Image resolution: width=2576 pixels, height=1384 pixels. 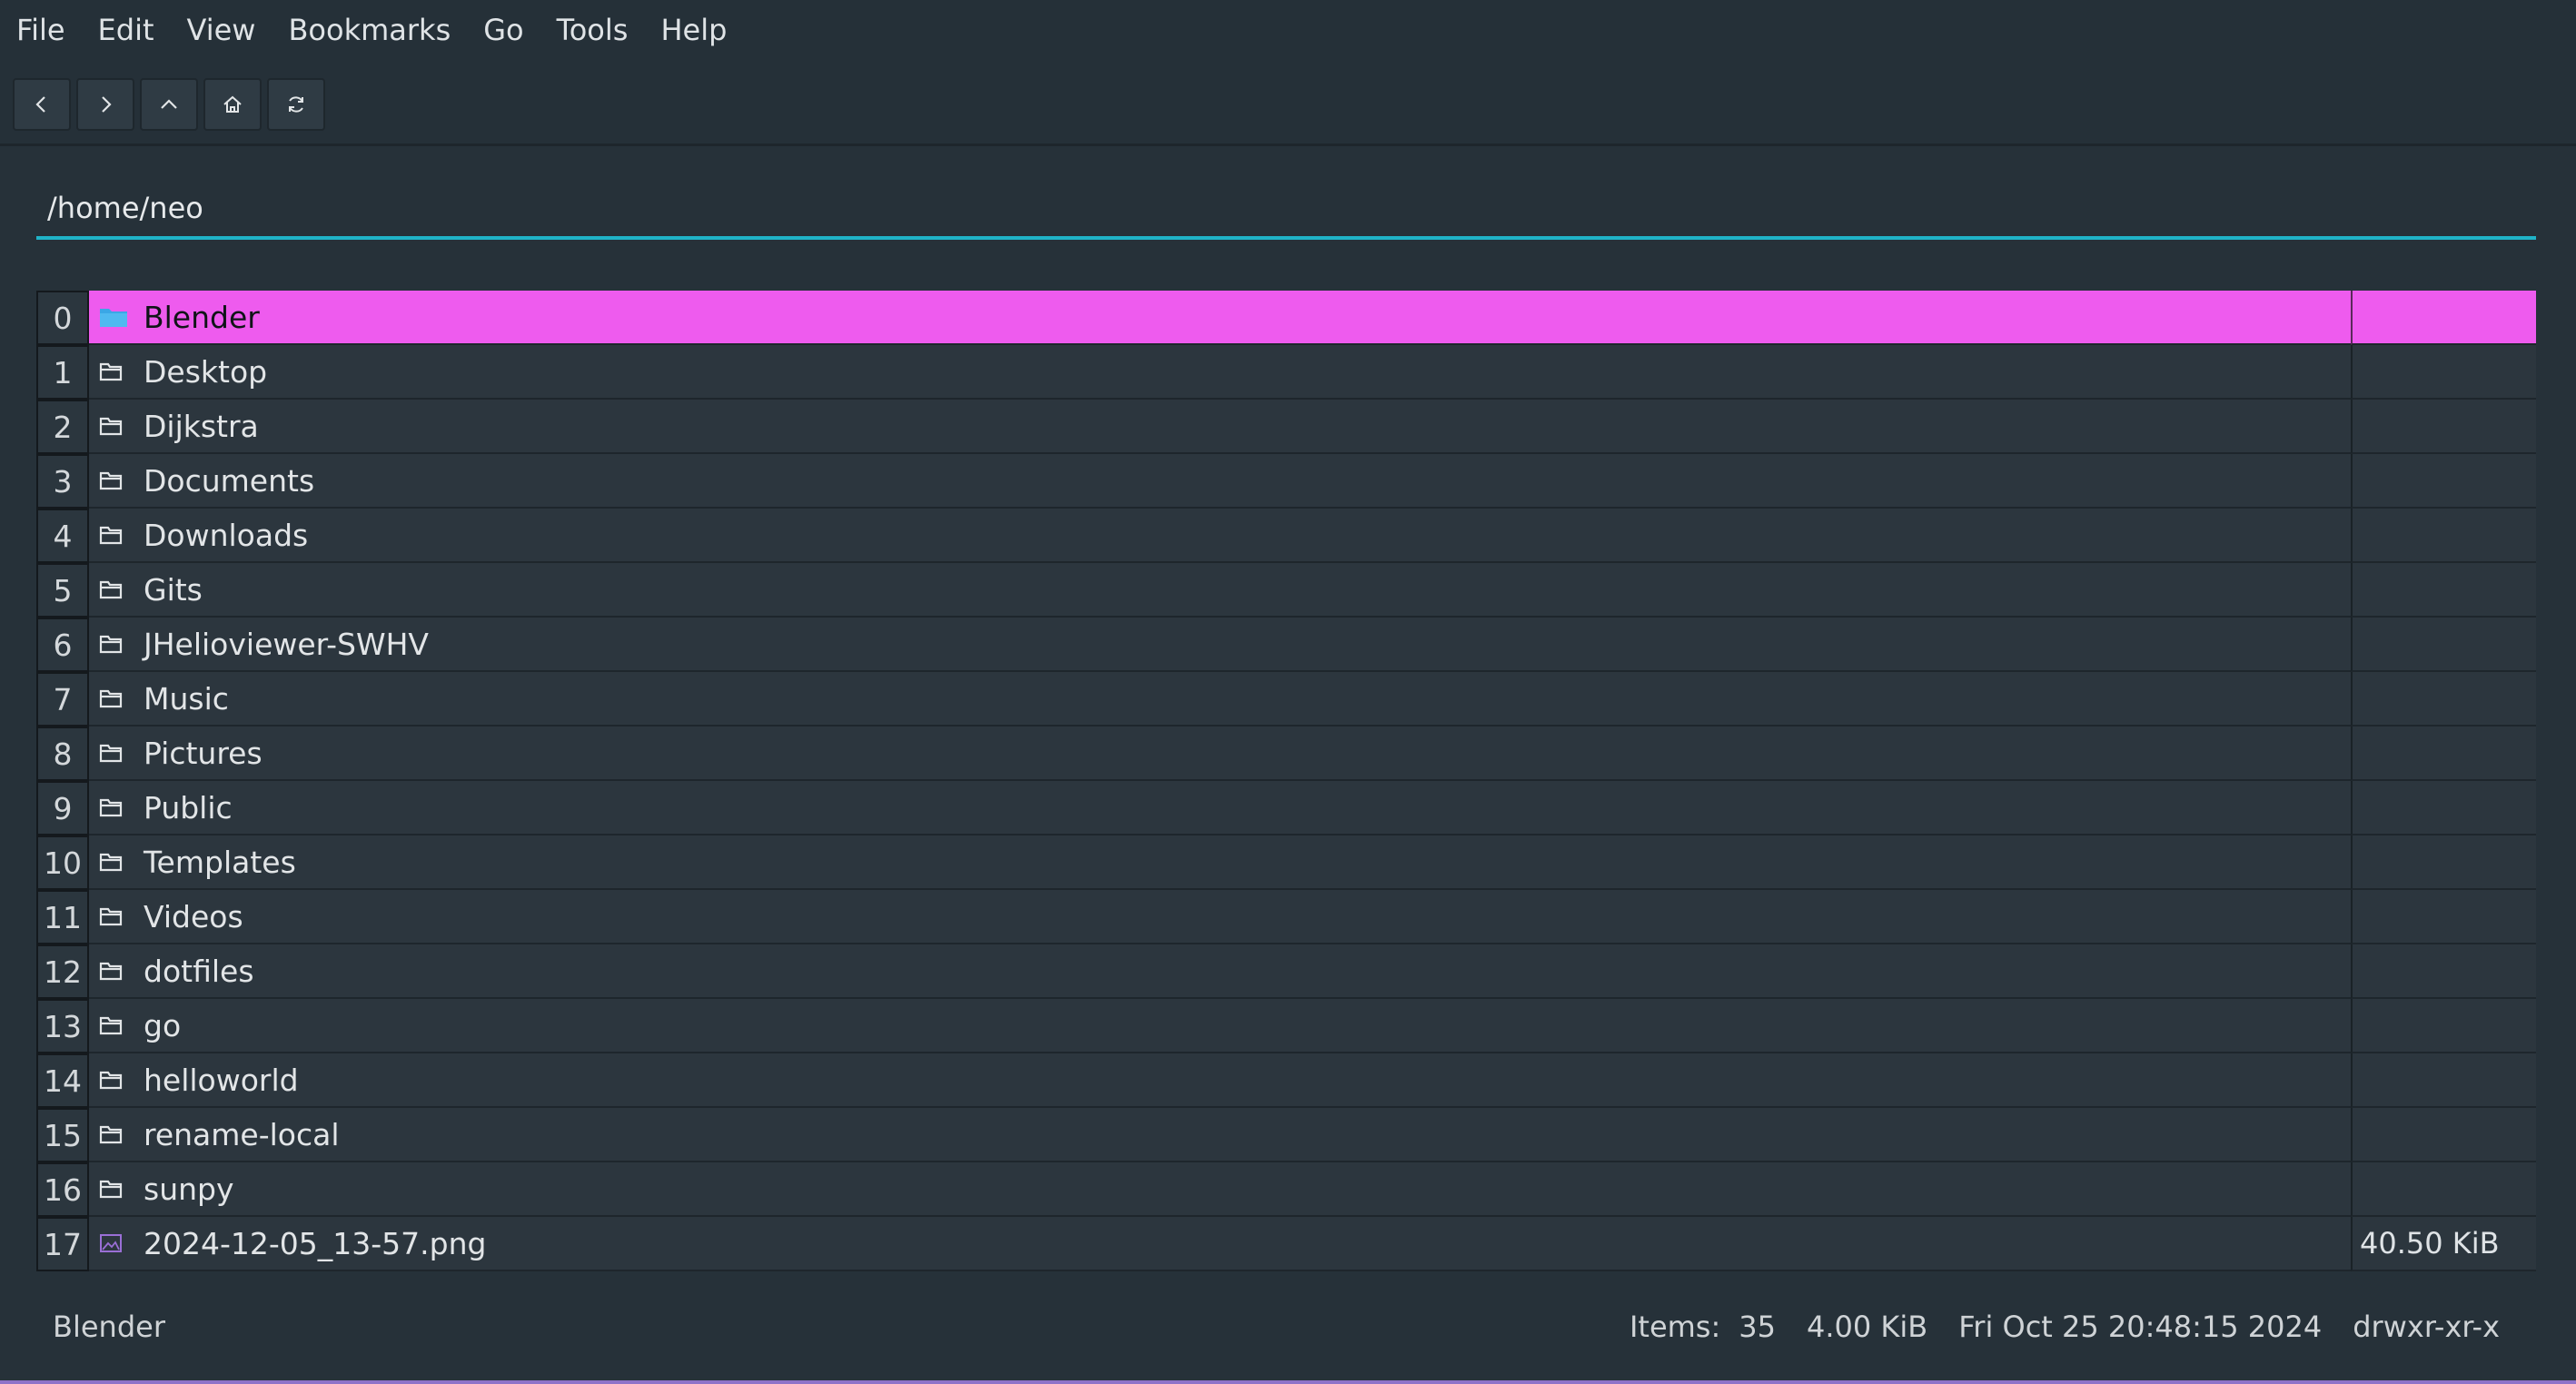 I want to click on file-row: 8 Pictures, so click(x=1286, y=754).